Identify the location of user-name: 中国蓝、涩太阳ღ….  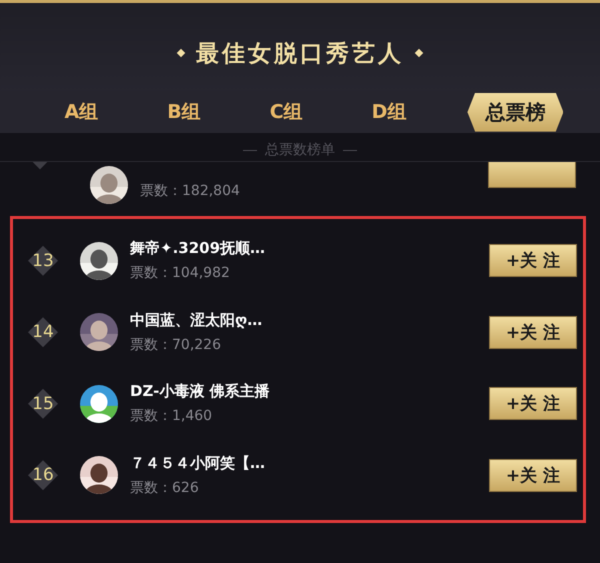
(197, 320).